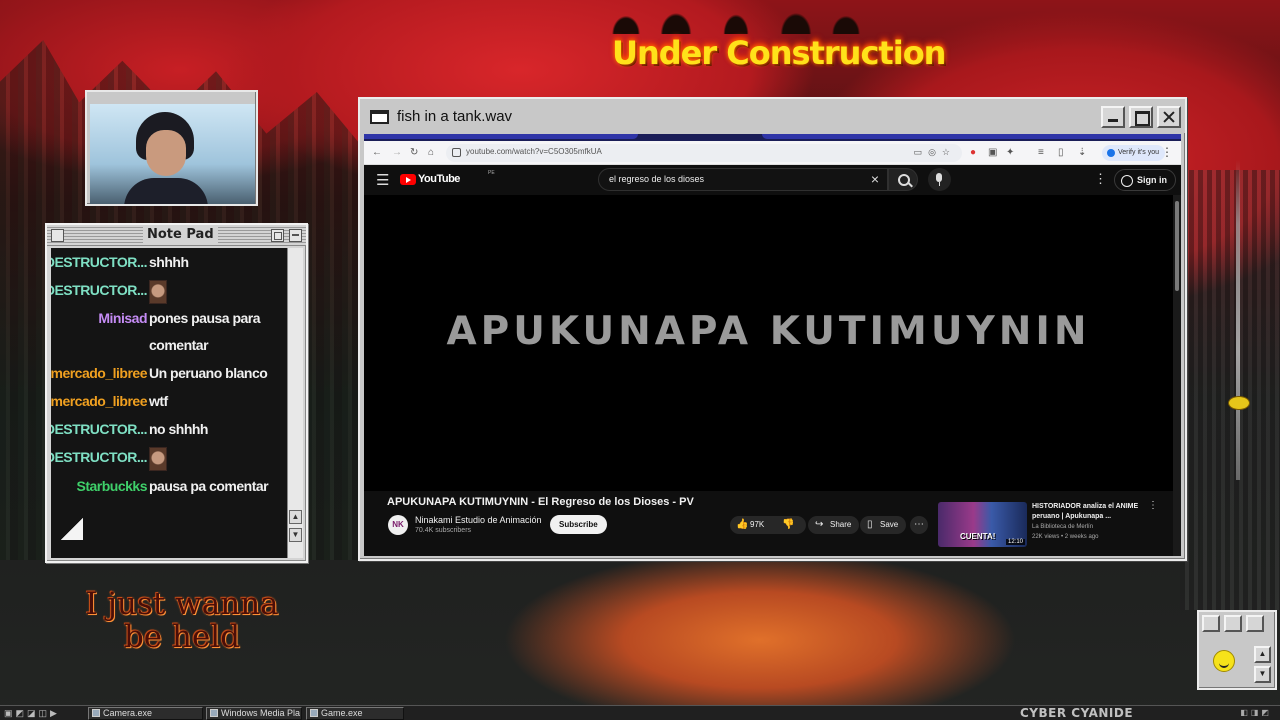 This screenshot has width=1280, height=720. What do you see at coordinates (1167, 152) in the screenshot?
I see `browser-menu-icon: ⋮` at bounding box center [1167, 152].